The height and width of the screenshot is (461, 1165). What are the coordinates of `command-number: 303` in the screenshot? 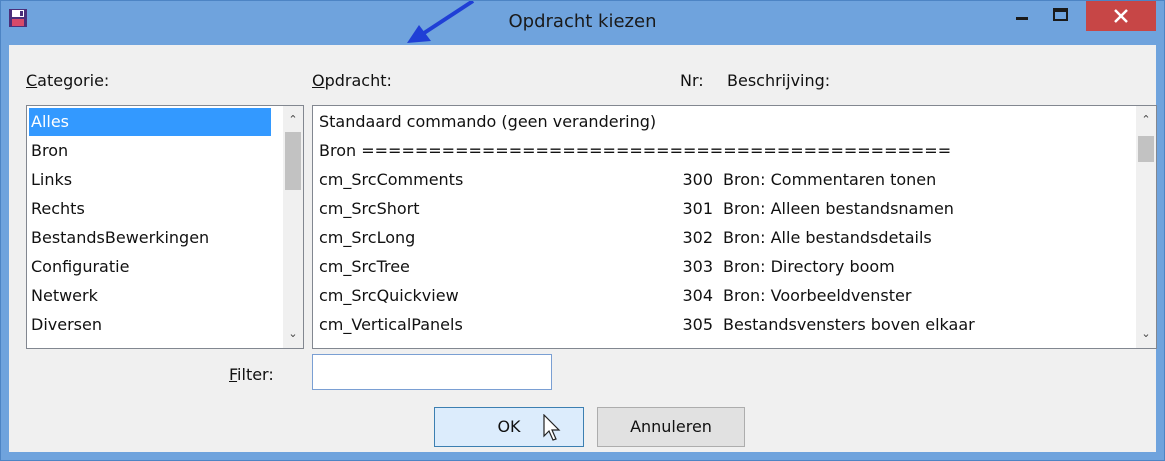 It's located at (697, 266).